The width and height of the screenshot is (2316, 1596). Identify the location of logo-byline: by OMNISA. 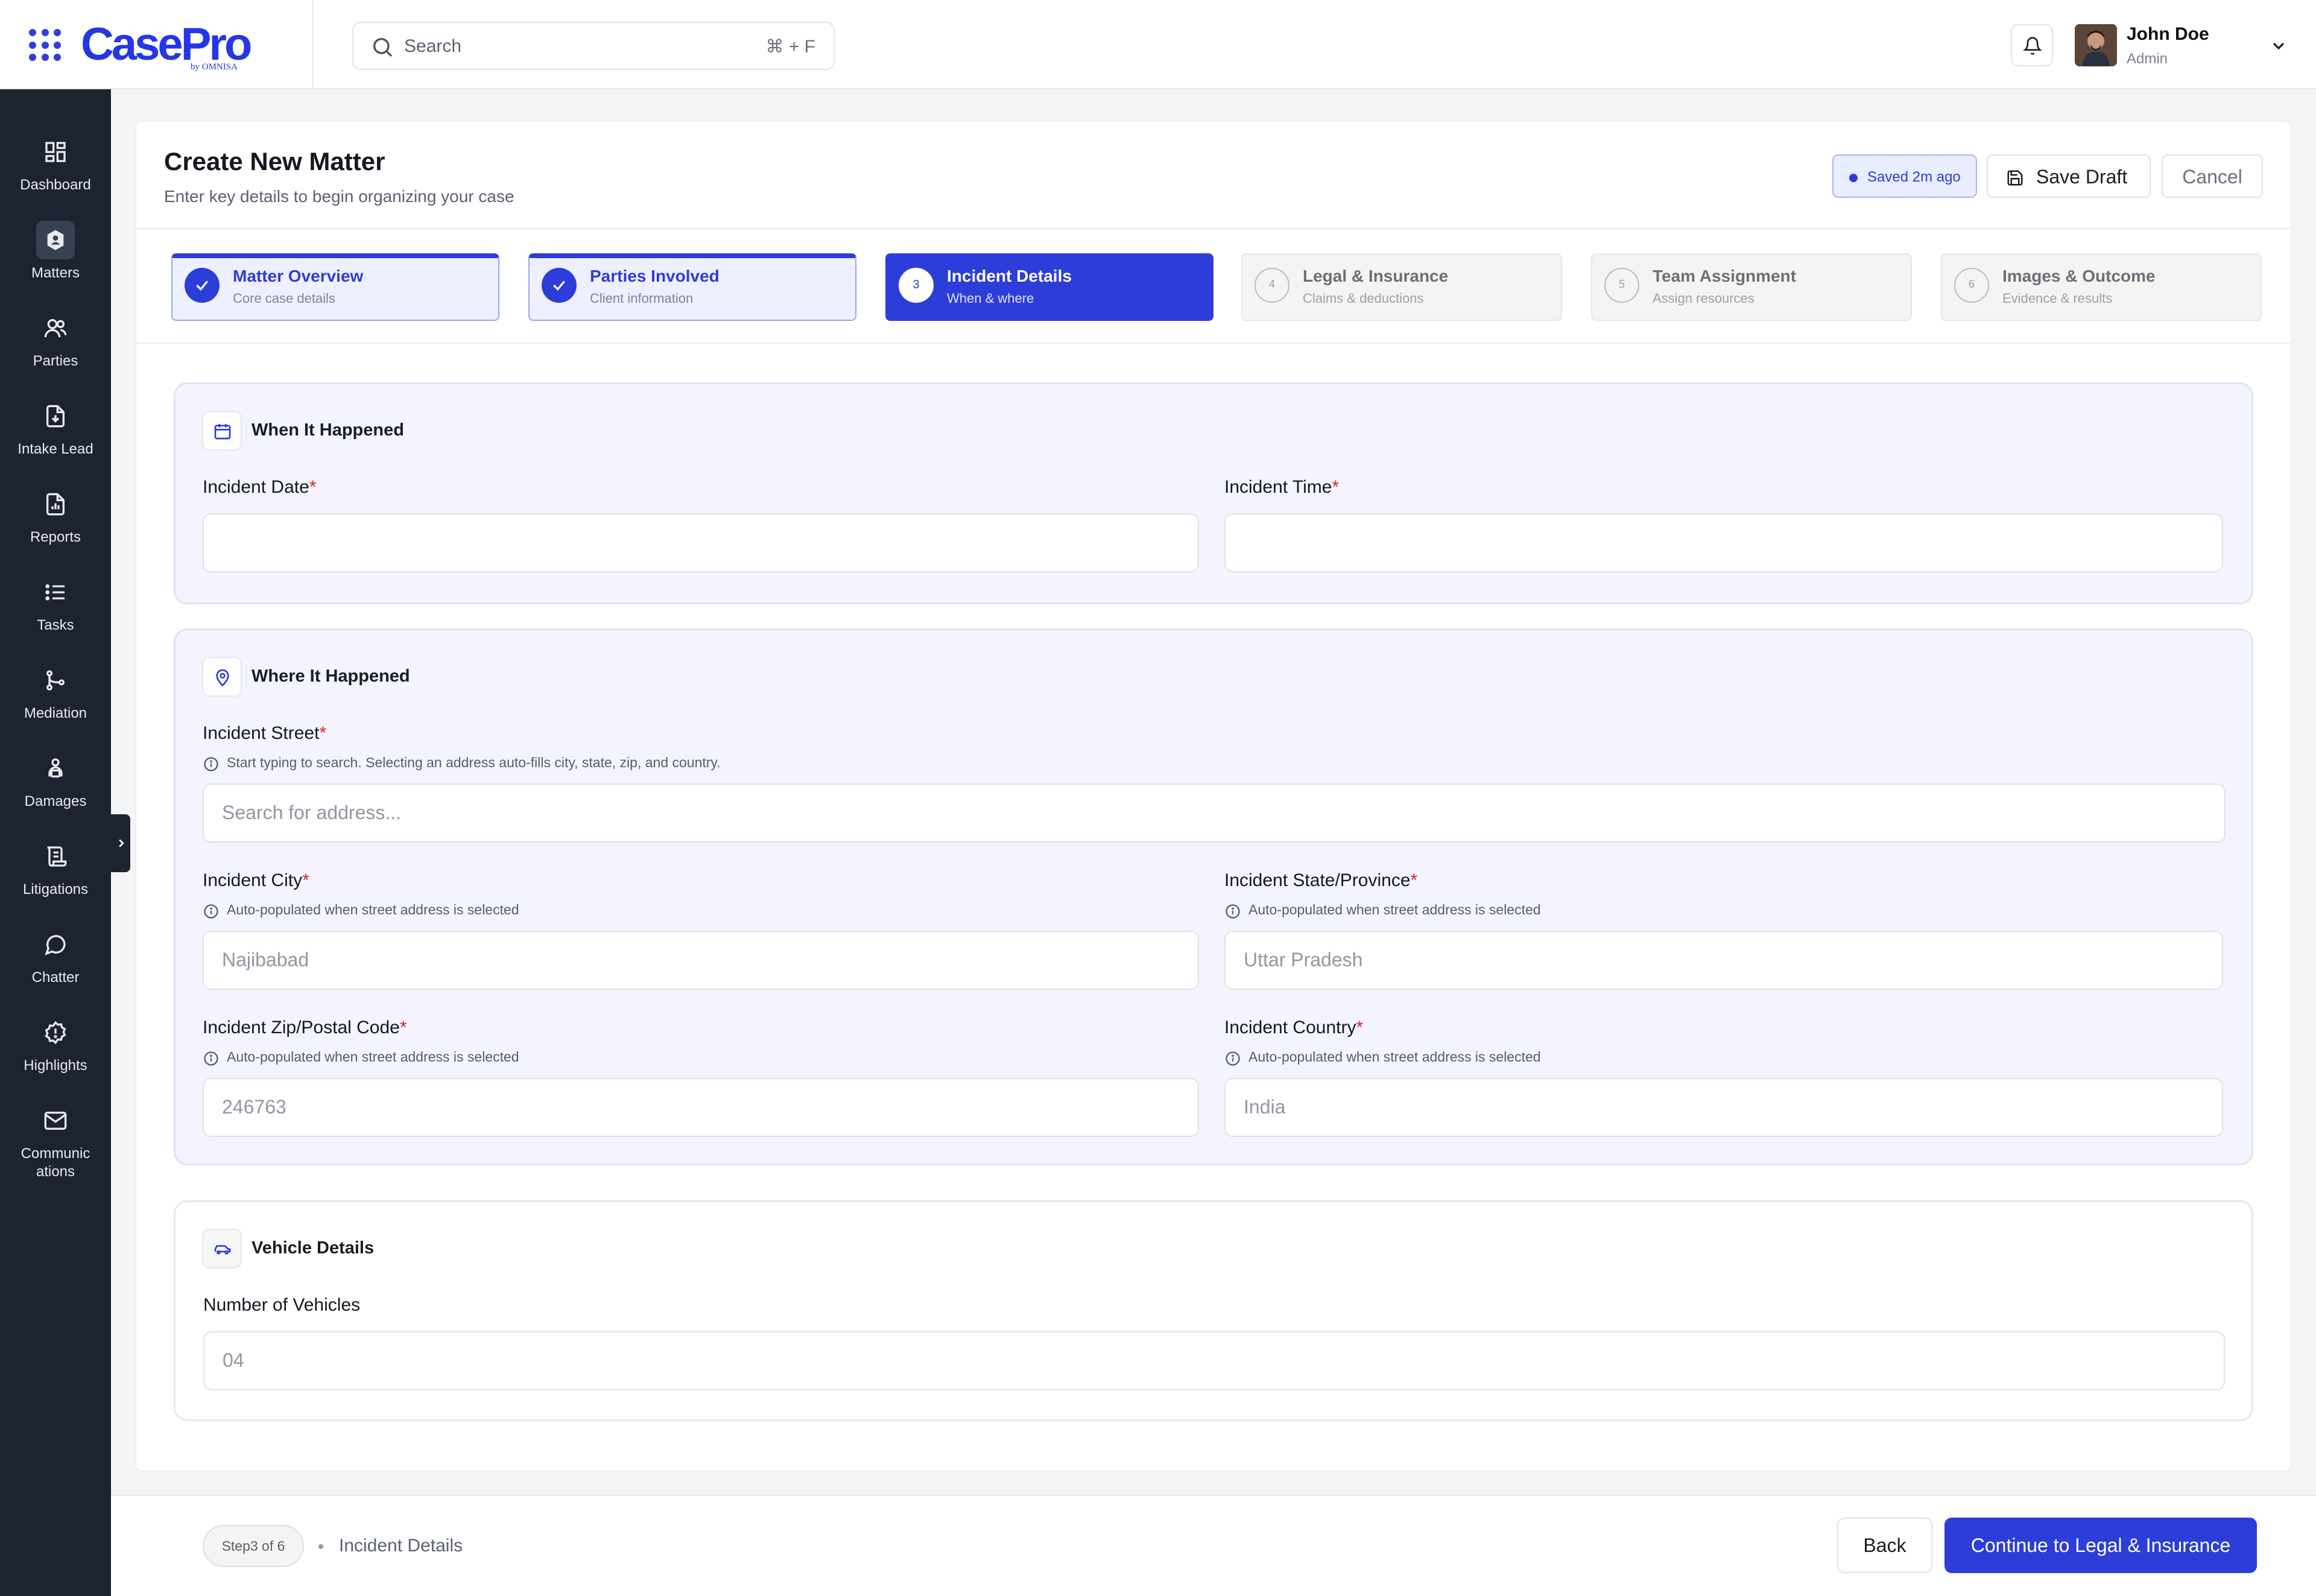
(214, 67).